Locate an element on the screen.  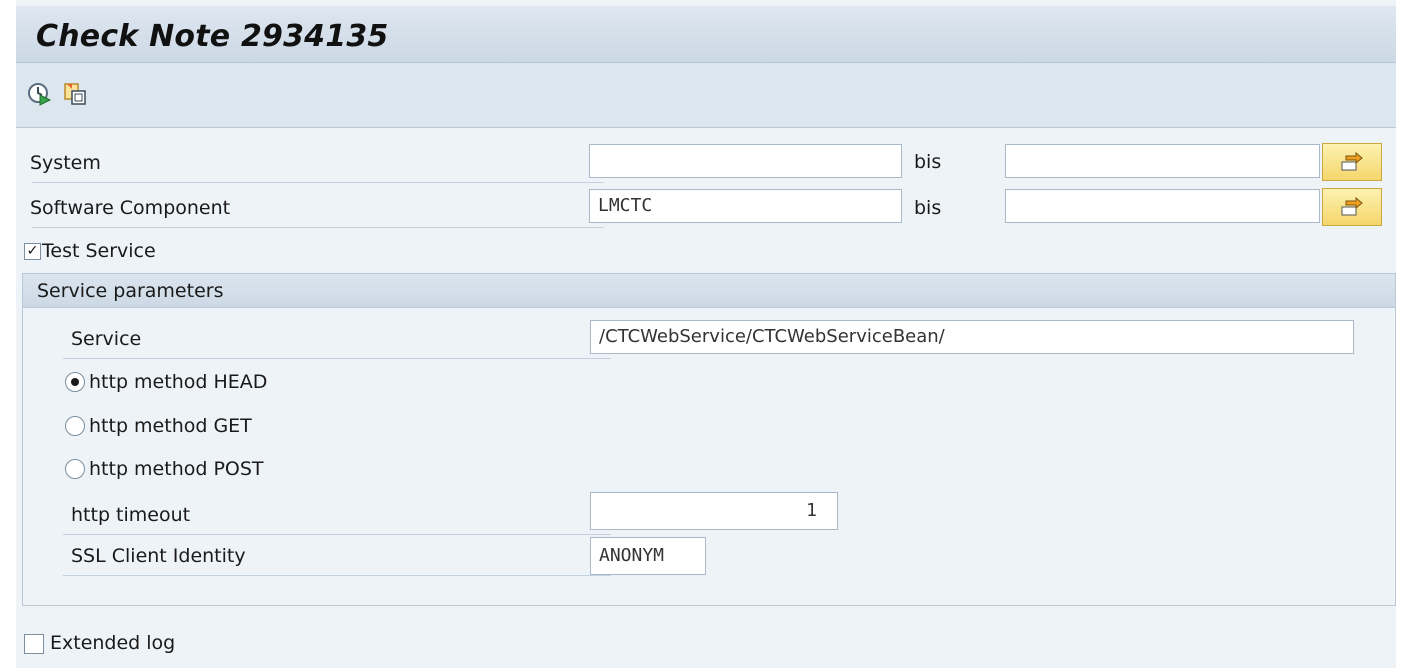
service-input: /CTCWebService/CTCWebServiceBean/ is located at coordinates (972, 337).